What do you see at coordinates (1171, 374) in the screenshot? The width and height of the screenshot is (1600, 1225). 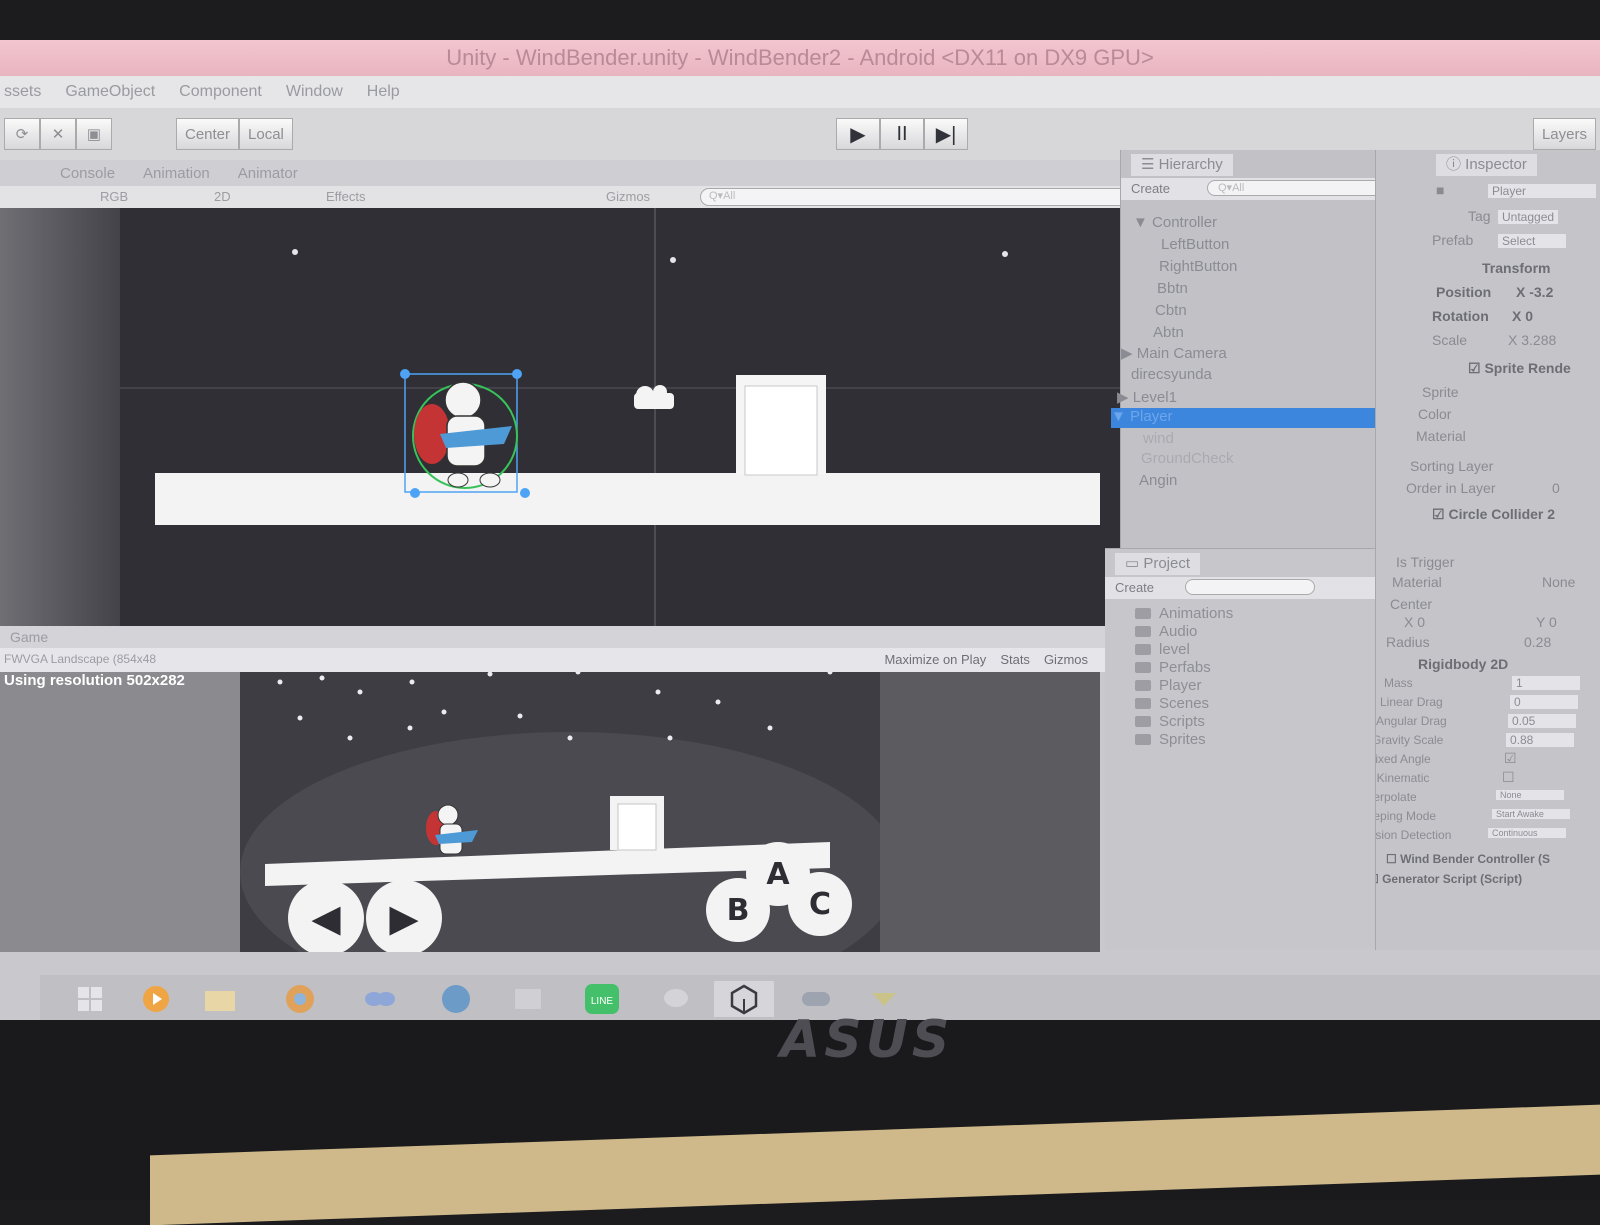 I see `hierarchy-item-direcsyunda: direcsyunda` at bounding box center [1171, 374].